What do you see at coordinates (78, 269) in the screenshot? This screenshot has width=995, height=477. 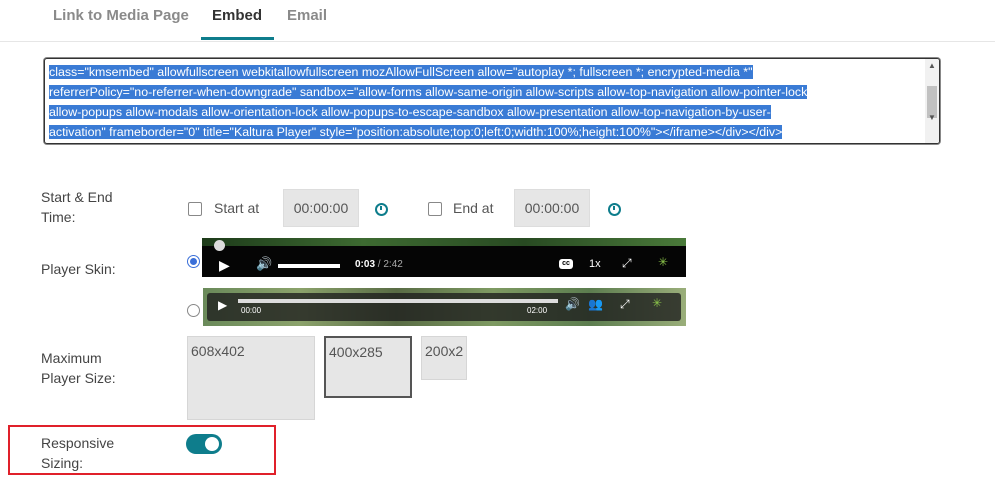 I see `player-skin-label: Player Skin:` at bounding box center [78, 269].